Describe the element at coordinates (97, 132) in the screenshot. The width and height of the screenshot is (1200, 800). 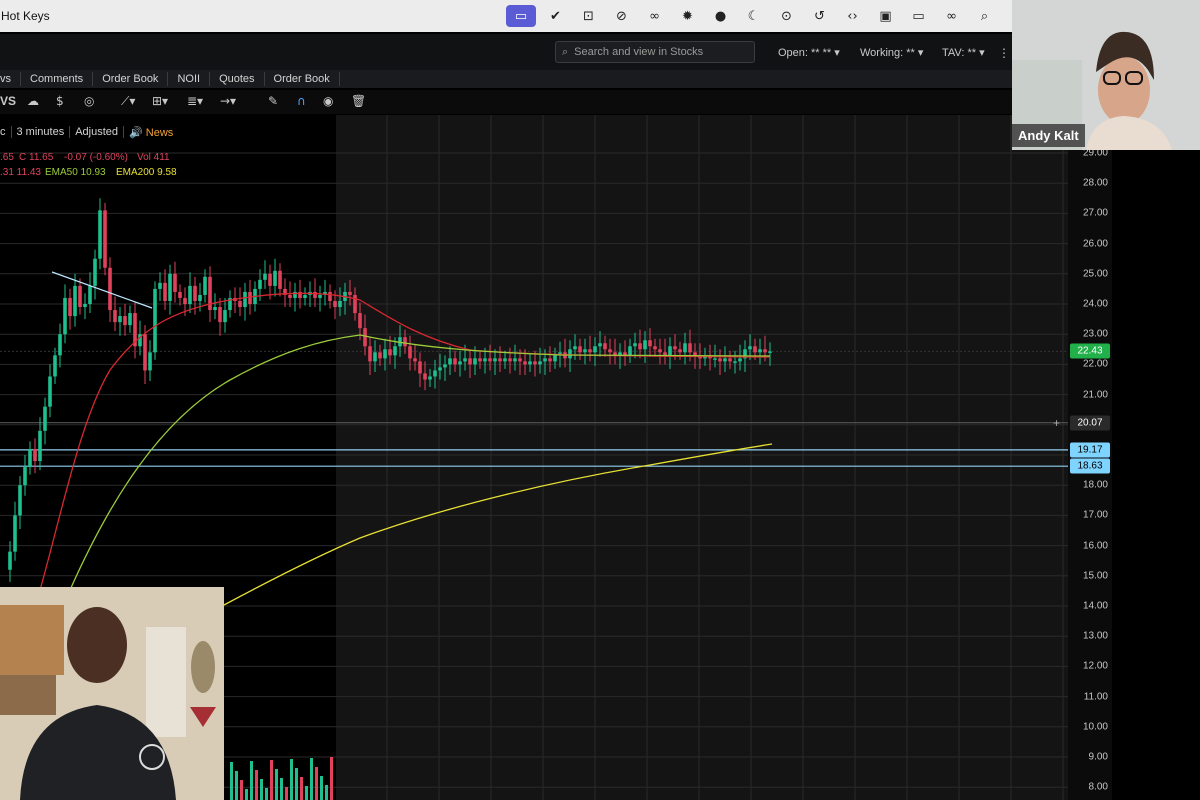
I see `adjustment-selector: Adjusted` at that location.